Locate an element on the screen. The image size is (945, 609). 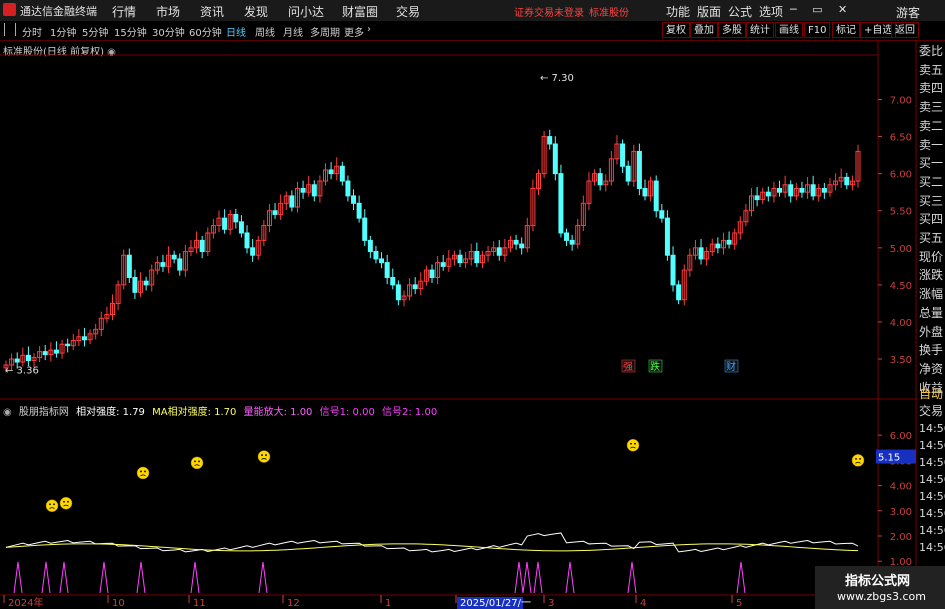
watermark: 指标公式网 www.zbgs3.com is located at coordinates (880, 587).